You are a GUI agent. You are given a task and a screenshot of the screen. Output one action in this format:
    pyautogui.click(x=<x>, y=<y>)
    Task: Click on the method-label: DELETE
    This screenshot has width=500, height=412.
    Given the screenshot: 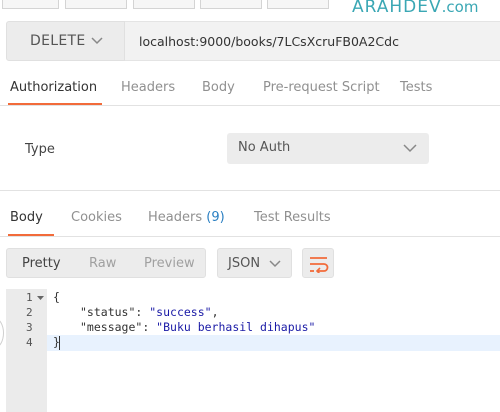 What is the action you would take?
    pyautogui.click(x=58, y=41)
    